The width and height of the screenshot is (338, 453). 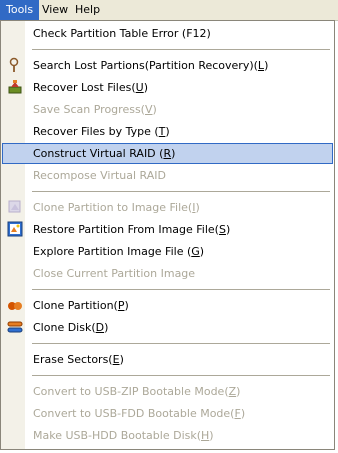 I want to click on menu-item-label: Clone Disk(D), so click(x=71, y=327).